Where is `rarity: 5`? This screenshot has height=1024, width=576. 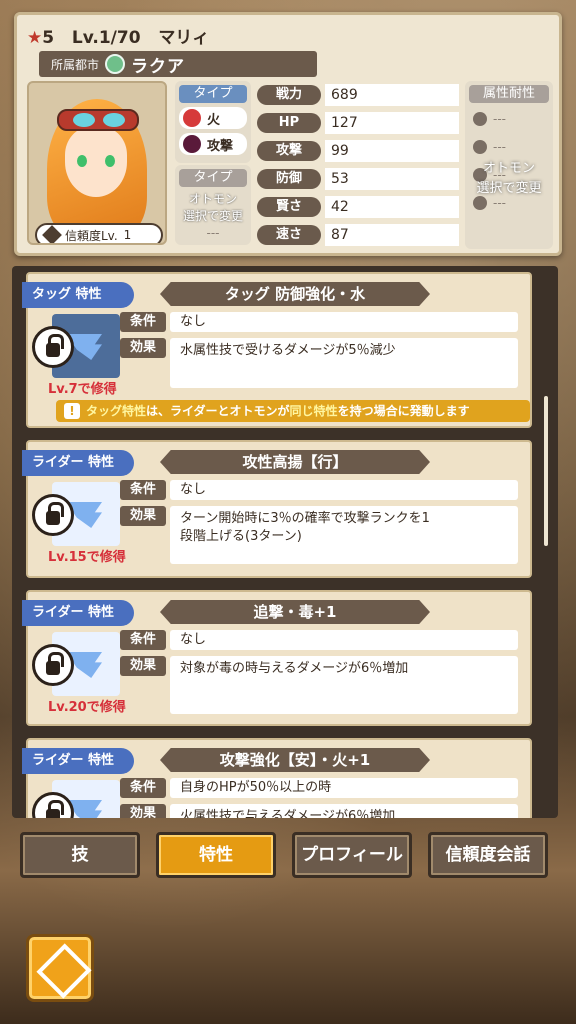 rarity: 5 is located at coordinates (48, 38).